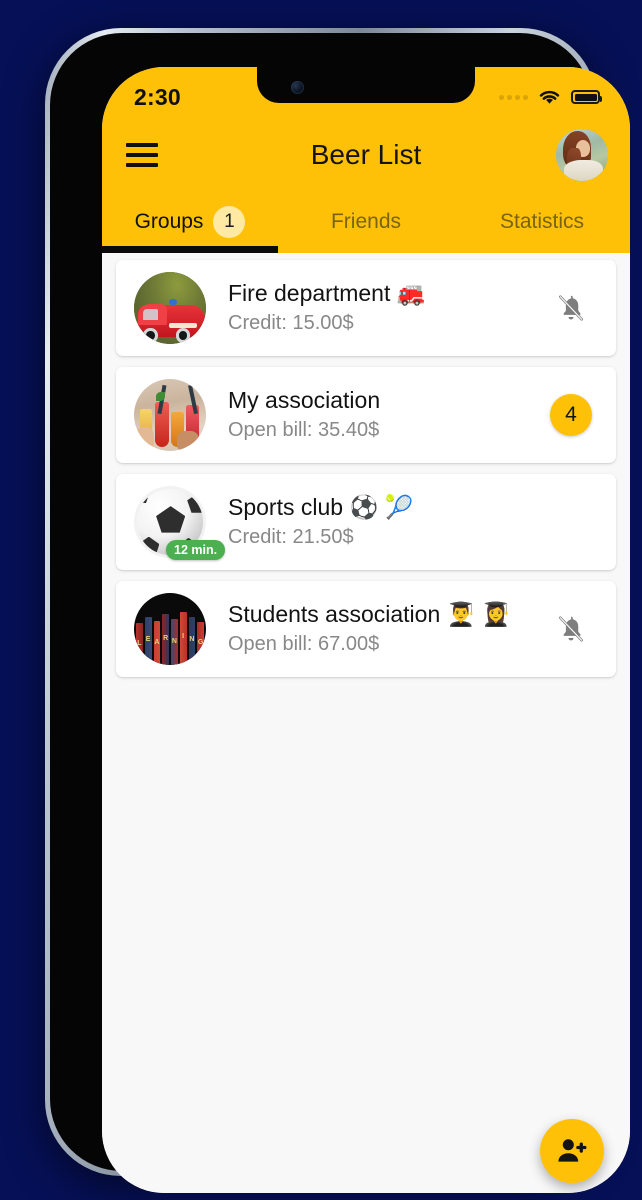  What do you see at coordinates (190, 249) in the screenshot?
I see `active-tab-indicator` at bounding box center [190, 249].